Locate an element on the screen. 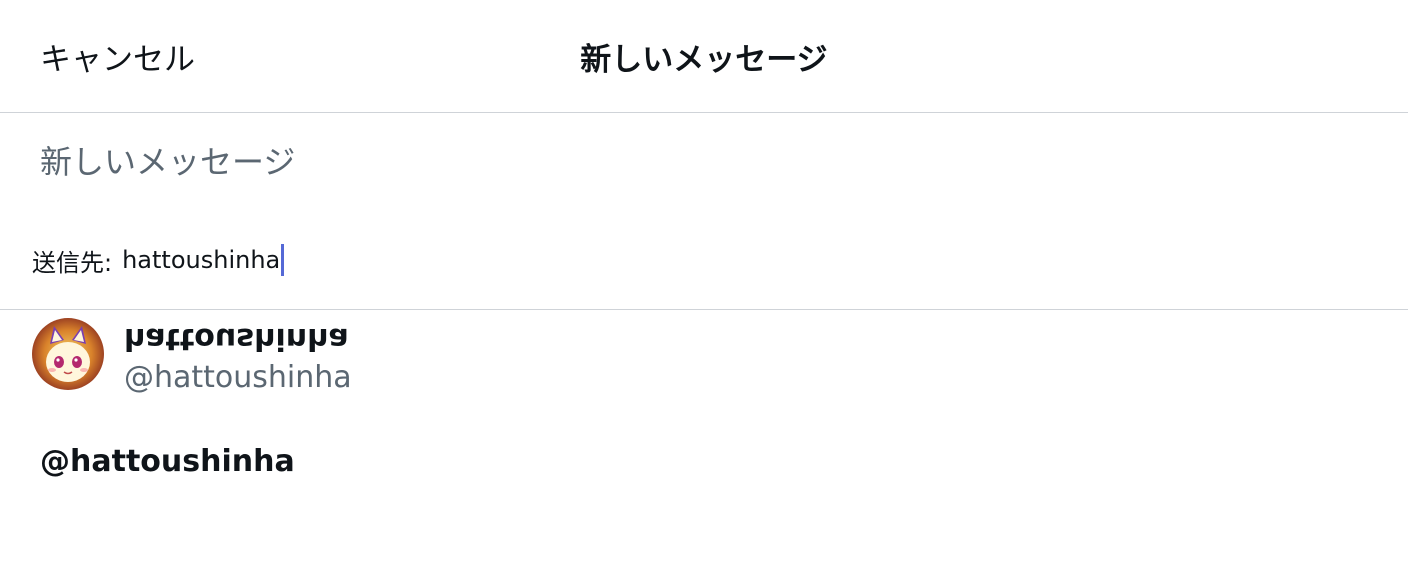  cat-avatar-icon is located at coordinates (68, 354).